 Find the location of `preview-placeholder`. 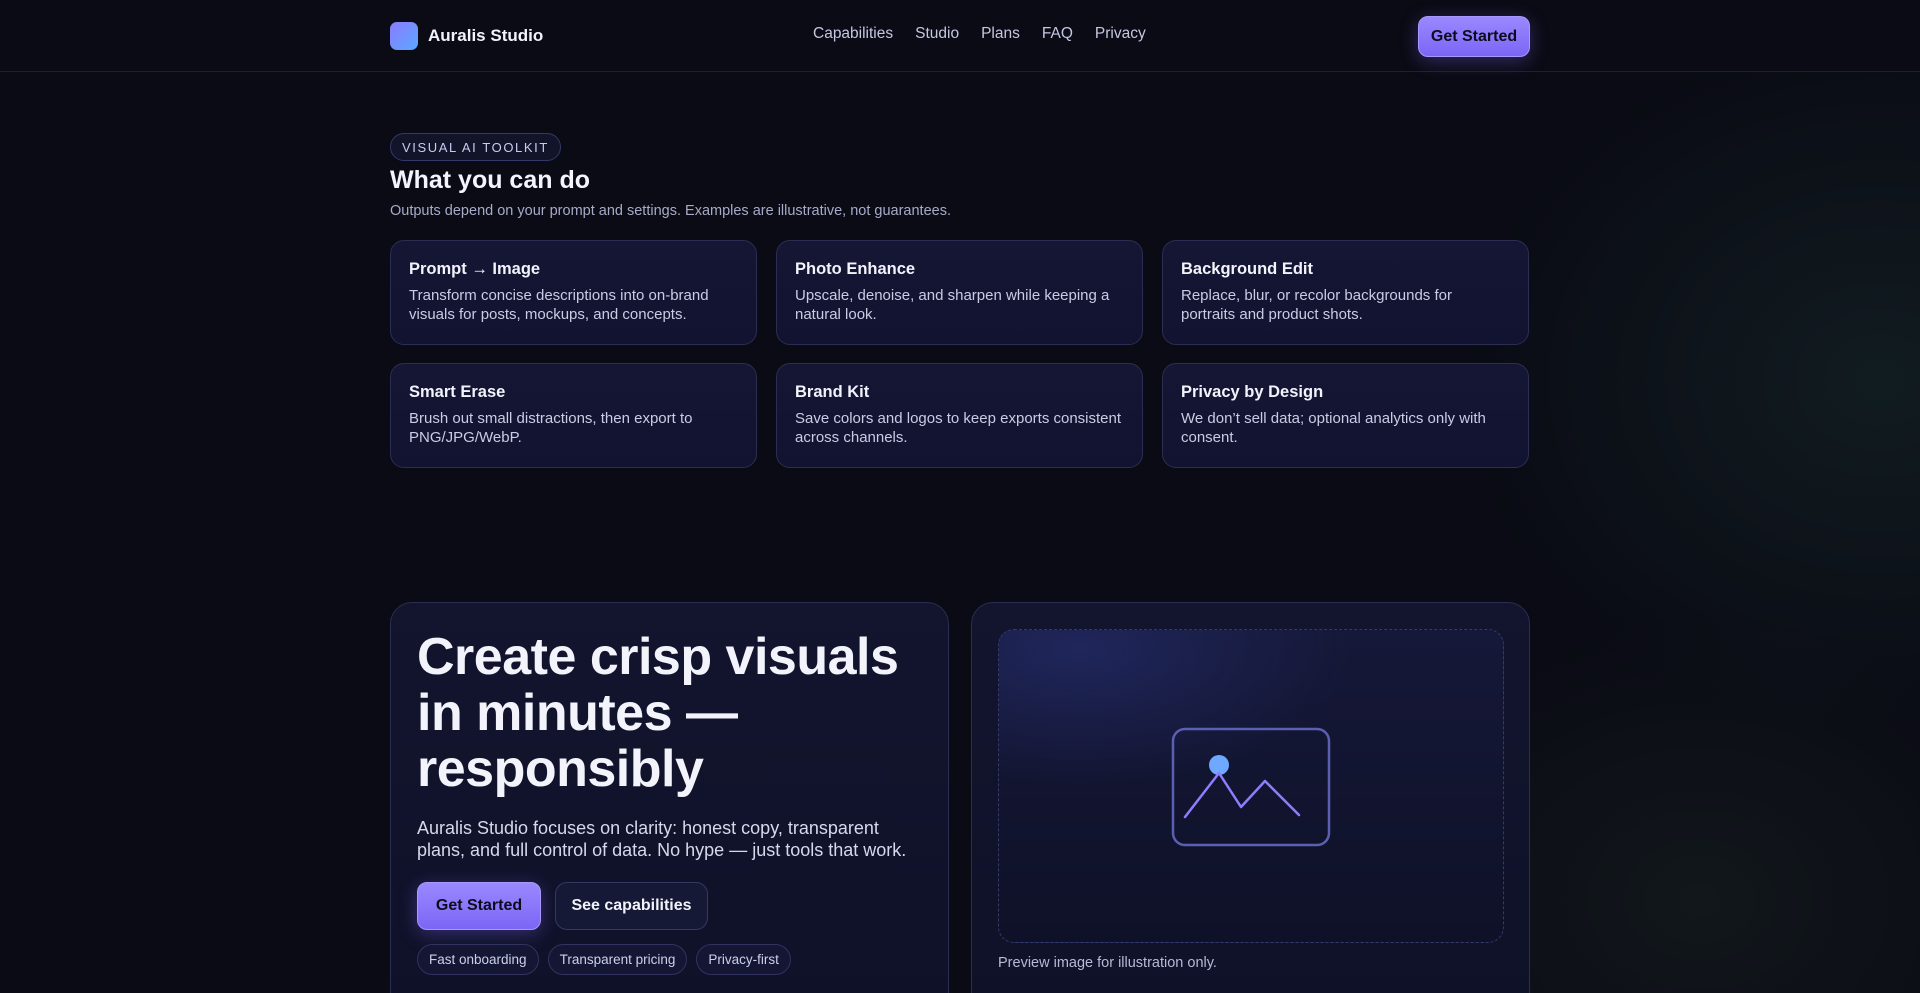

preview-placeholder is located at coordinates (1251, 786).